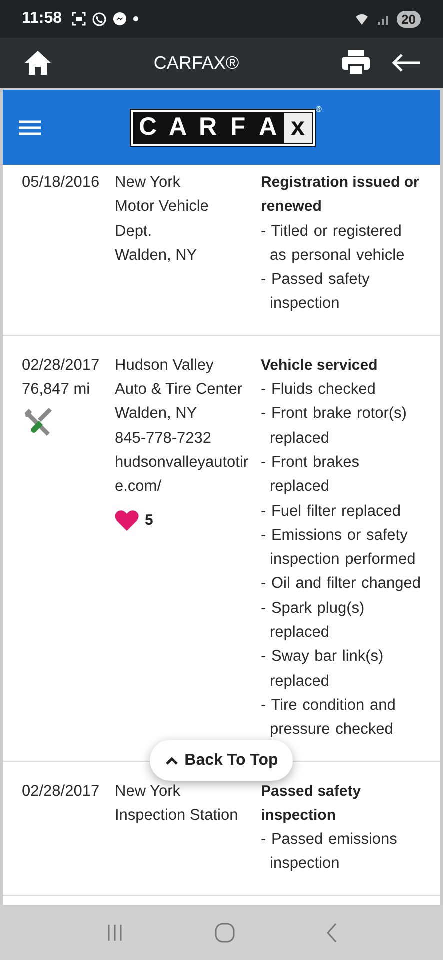  I want to click on signal-icon, so click(383, 19).